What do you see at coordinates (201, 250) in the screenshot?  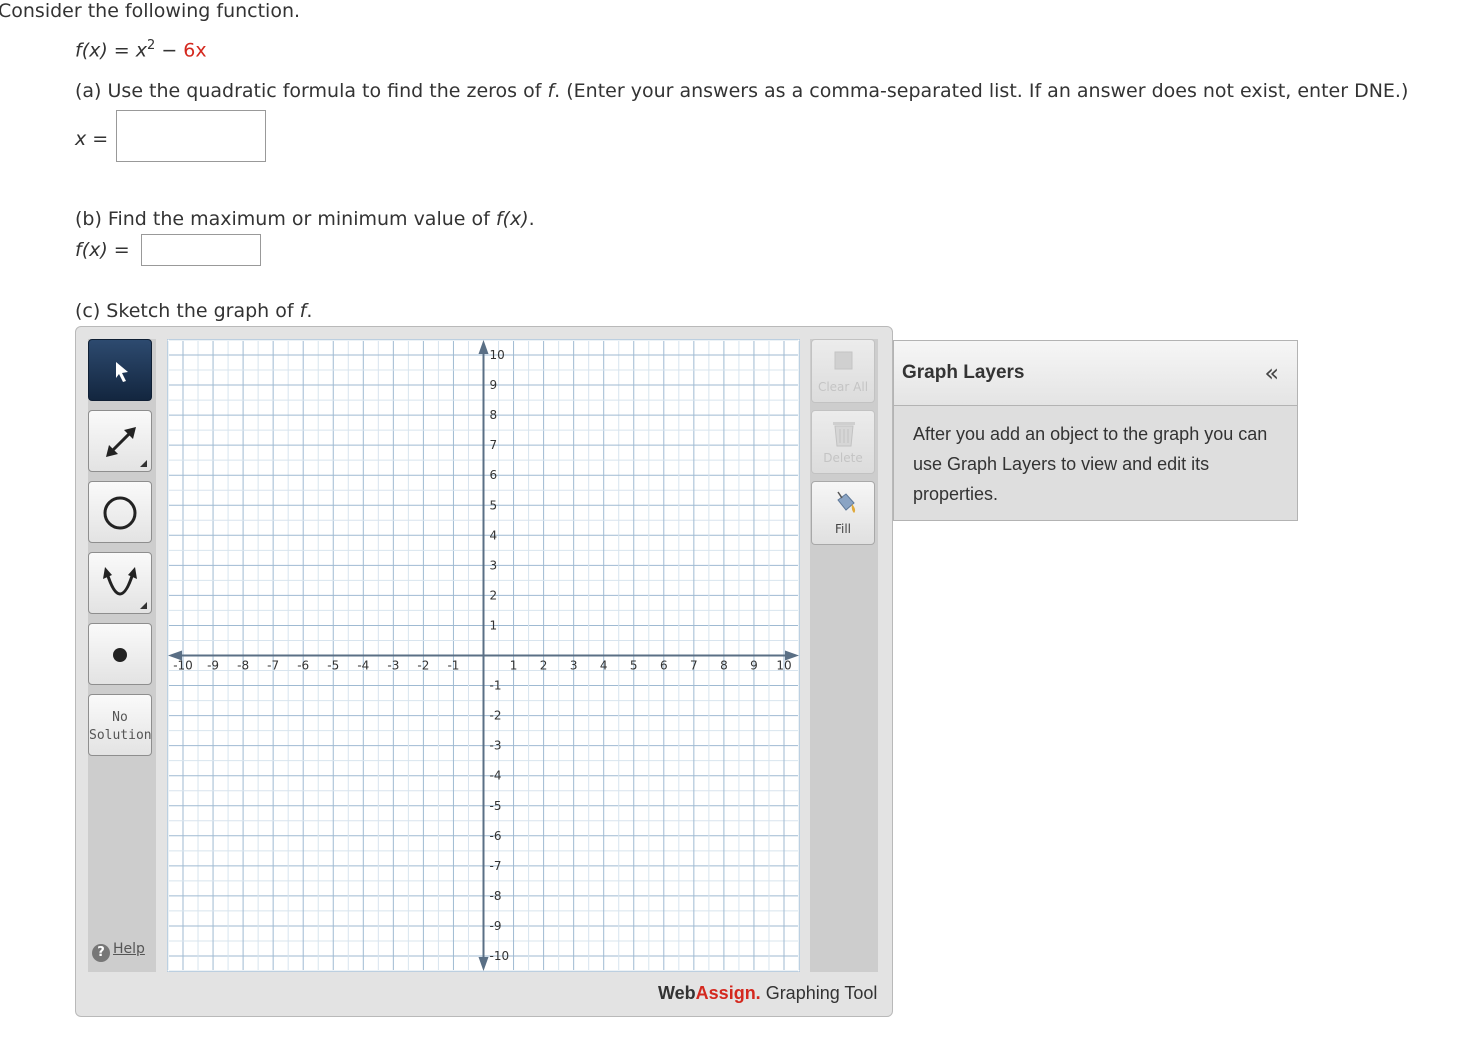 I see `extremum-answer-input` at bounding box center [201, 250].